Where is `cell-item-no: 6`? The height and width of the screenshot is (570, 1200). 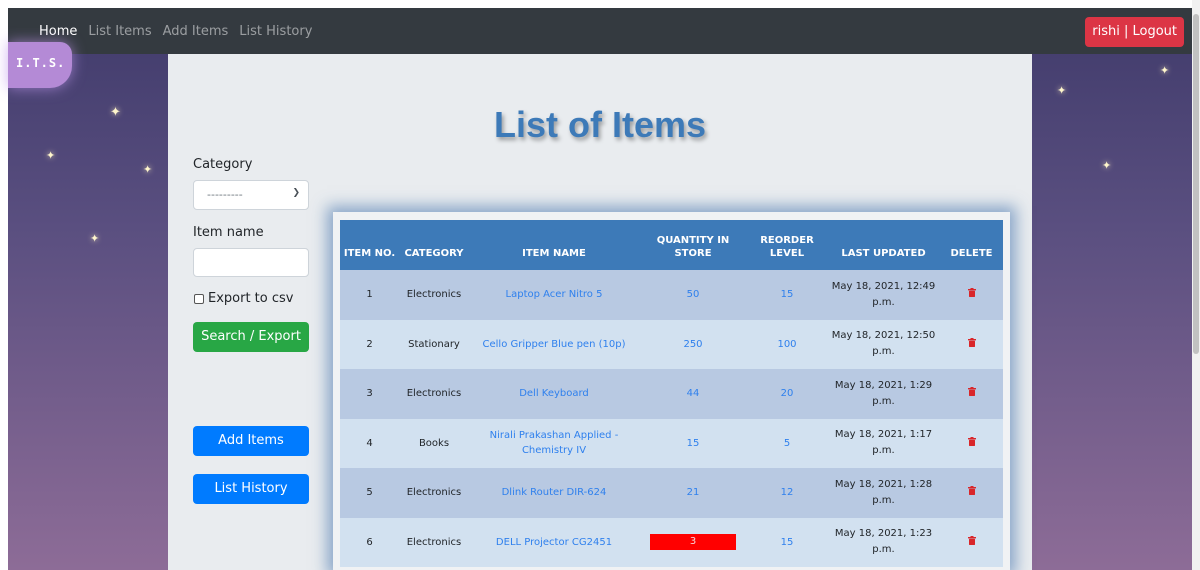
cell-item-no: 6 is located at coordinates (369, 542).